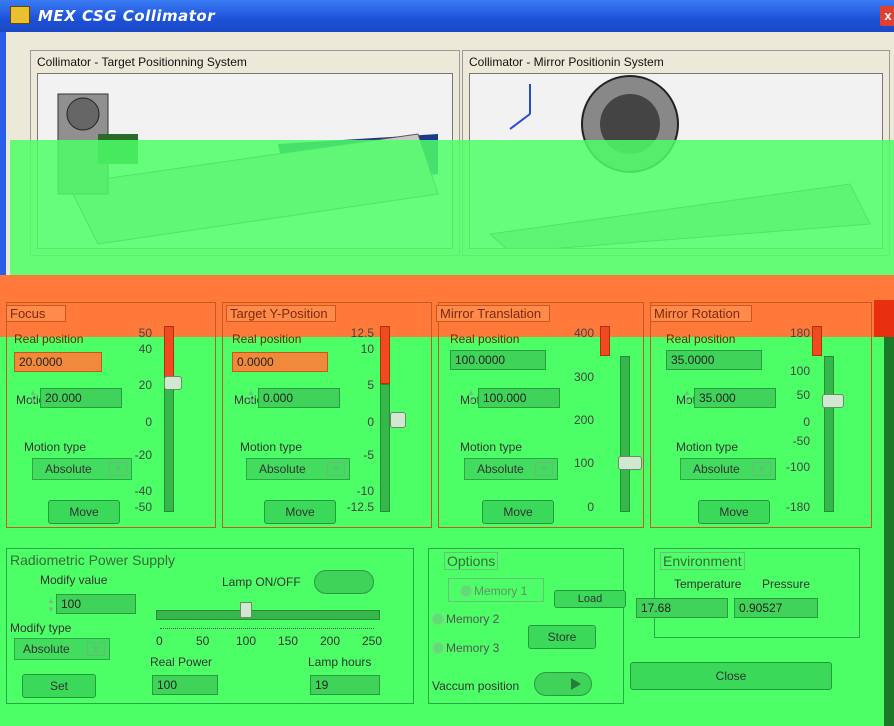 This screenshot has height=726, width=894. Describe the element at coordinates (735, 398) in the screenshot. I see `mirror-rotation-motion-input: 35.000` at that location.